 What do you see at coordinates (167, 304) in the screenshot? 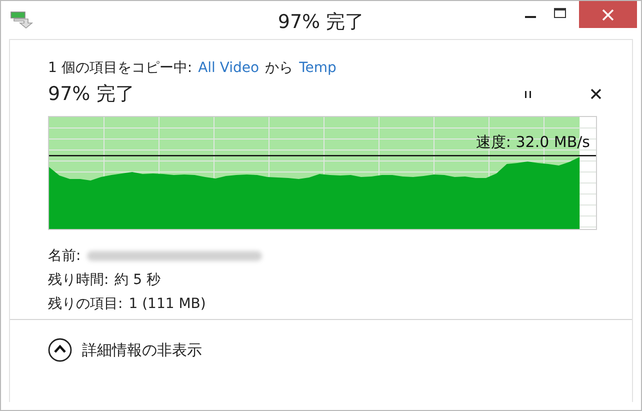
I see `detail-value: 1 (111 MB)` at bounding box center [167, 304].